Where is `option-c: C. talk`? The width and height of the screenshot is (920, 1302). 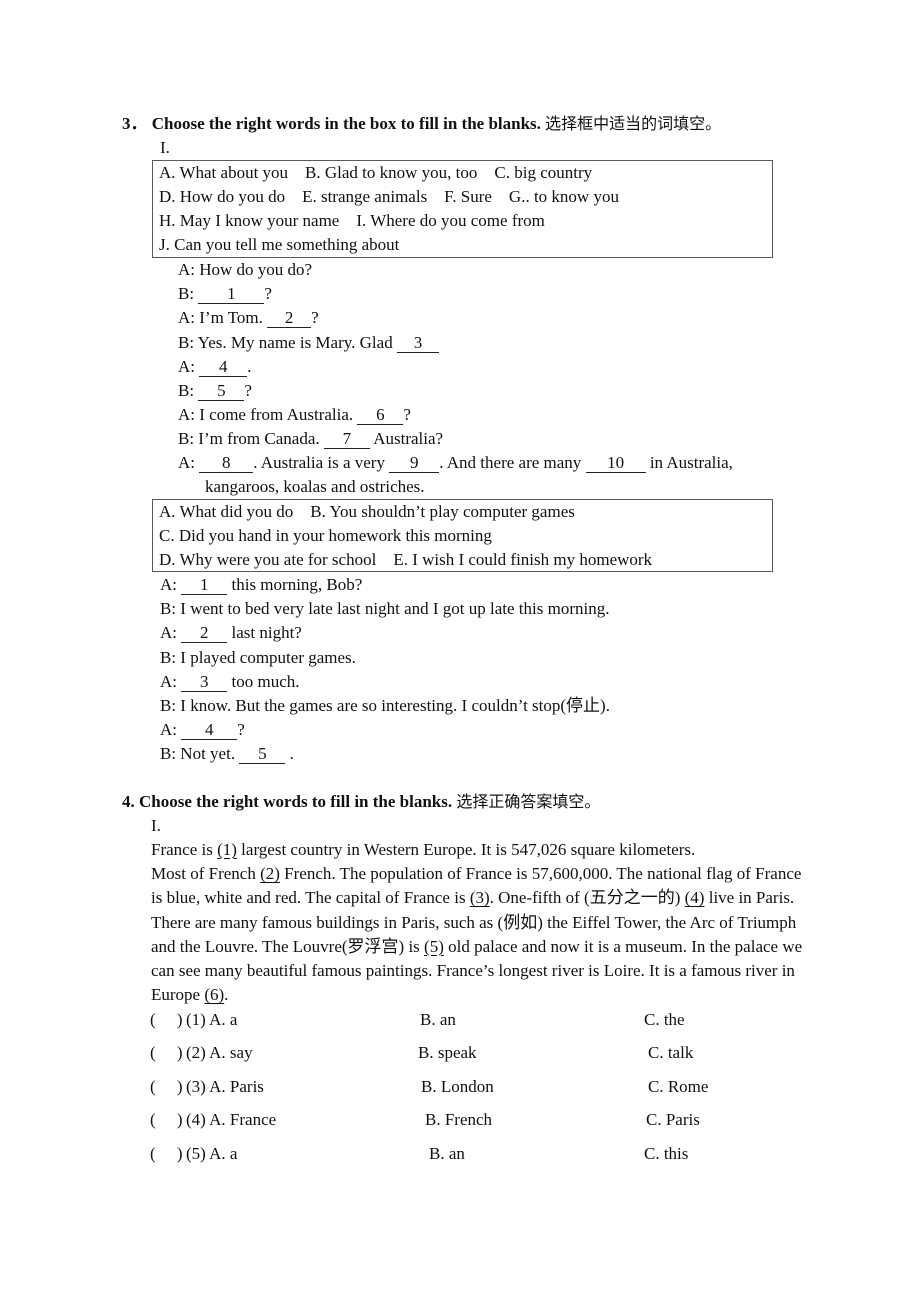 option-c: C. talk is located at coordinates (670, 1053).